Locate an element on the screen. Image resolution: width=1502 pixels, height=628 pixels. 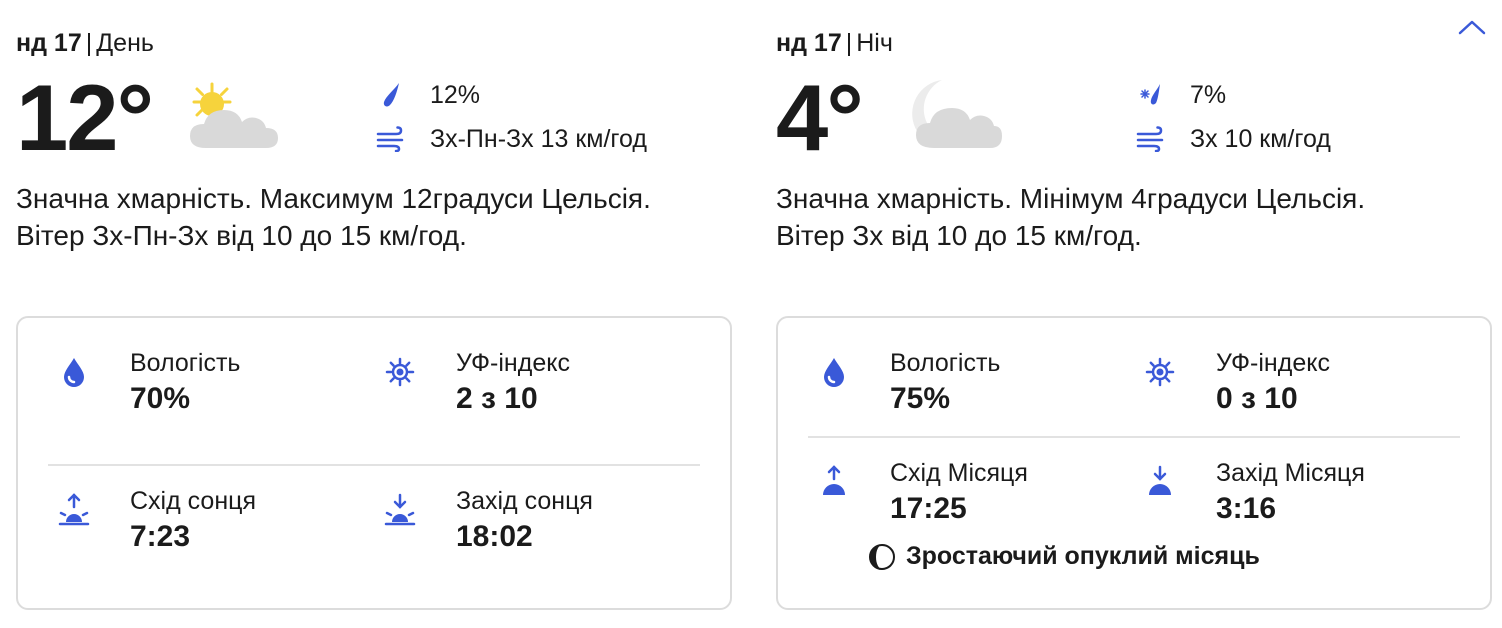
moonset-cell: Захід Місяця 3:16 is located at coordinates (1290, 498).